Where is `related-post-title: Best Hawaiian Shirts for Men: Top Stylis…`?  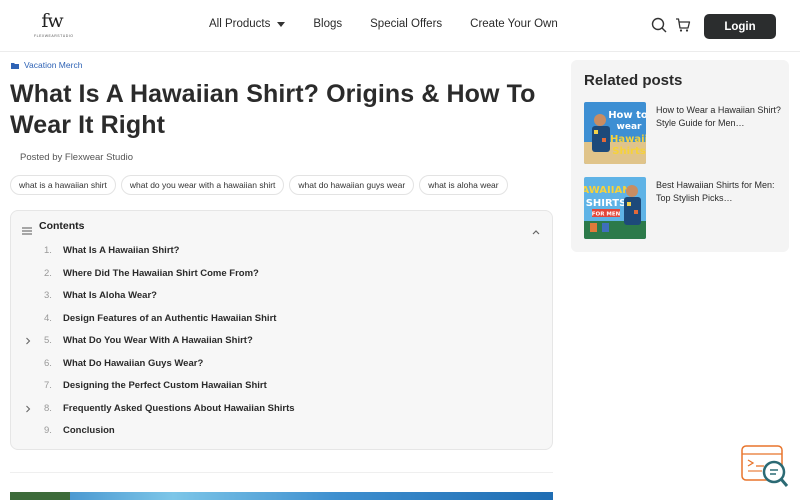 related-post-title: Best Hawaiian Shirts for Men: Top Stylis… is located at coordinates (715, 191).